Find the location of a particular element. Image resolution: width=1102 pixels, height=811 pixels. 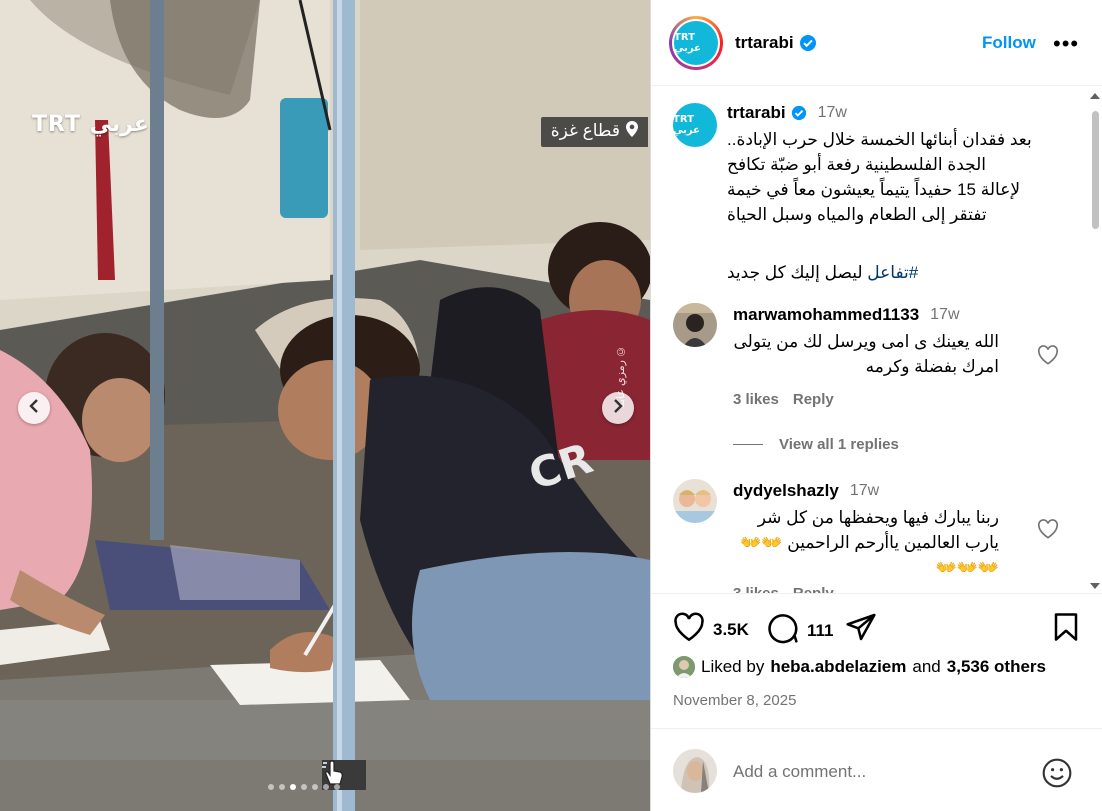

comment-username: dydyelshazly is located at coordinates (786, 491).